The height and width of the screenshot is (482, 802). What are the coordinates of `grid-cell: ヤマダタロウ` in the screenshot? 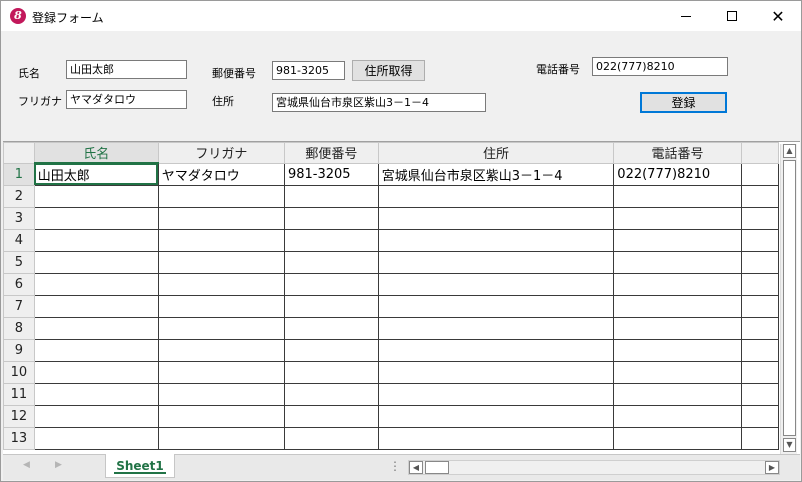 It's located at (221, 174).